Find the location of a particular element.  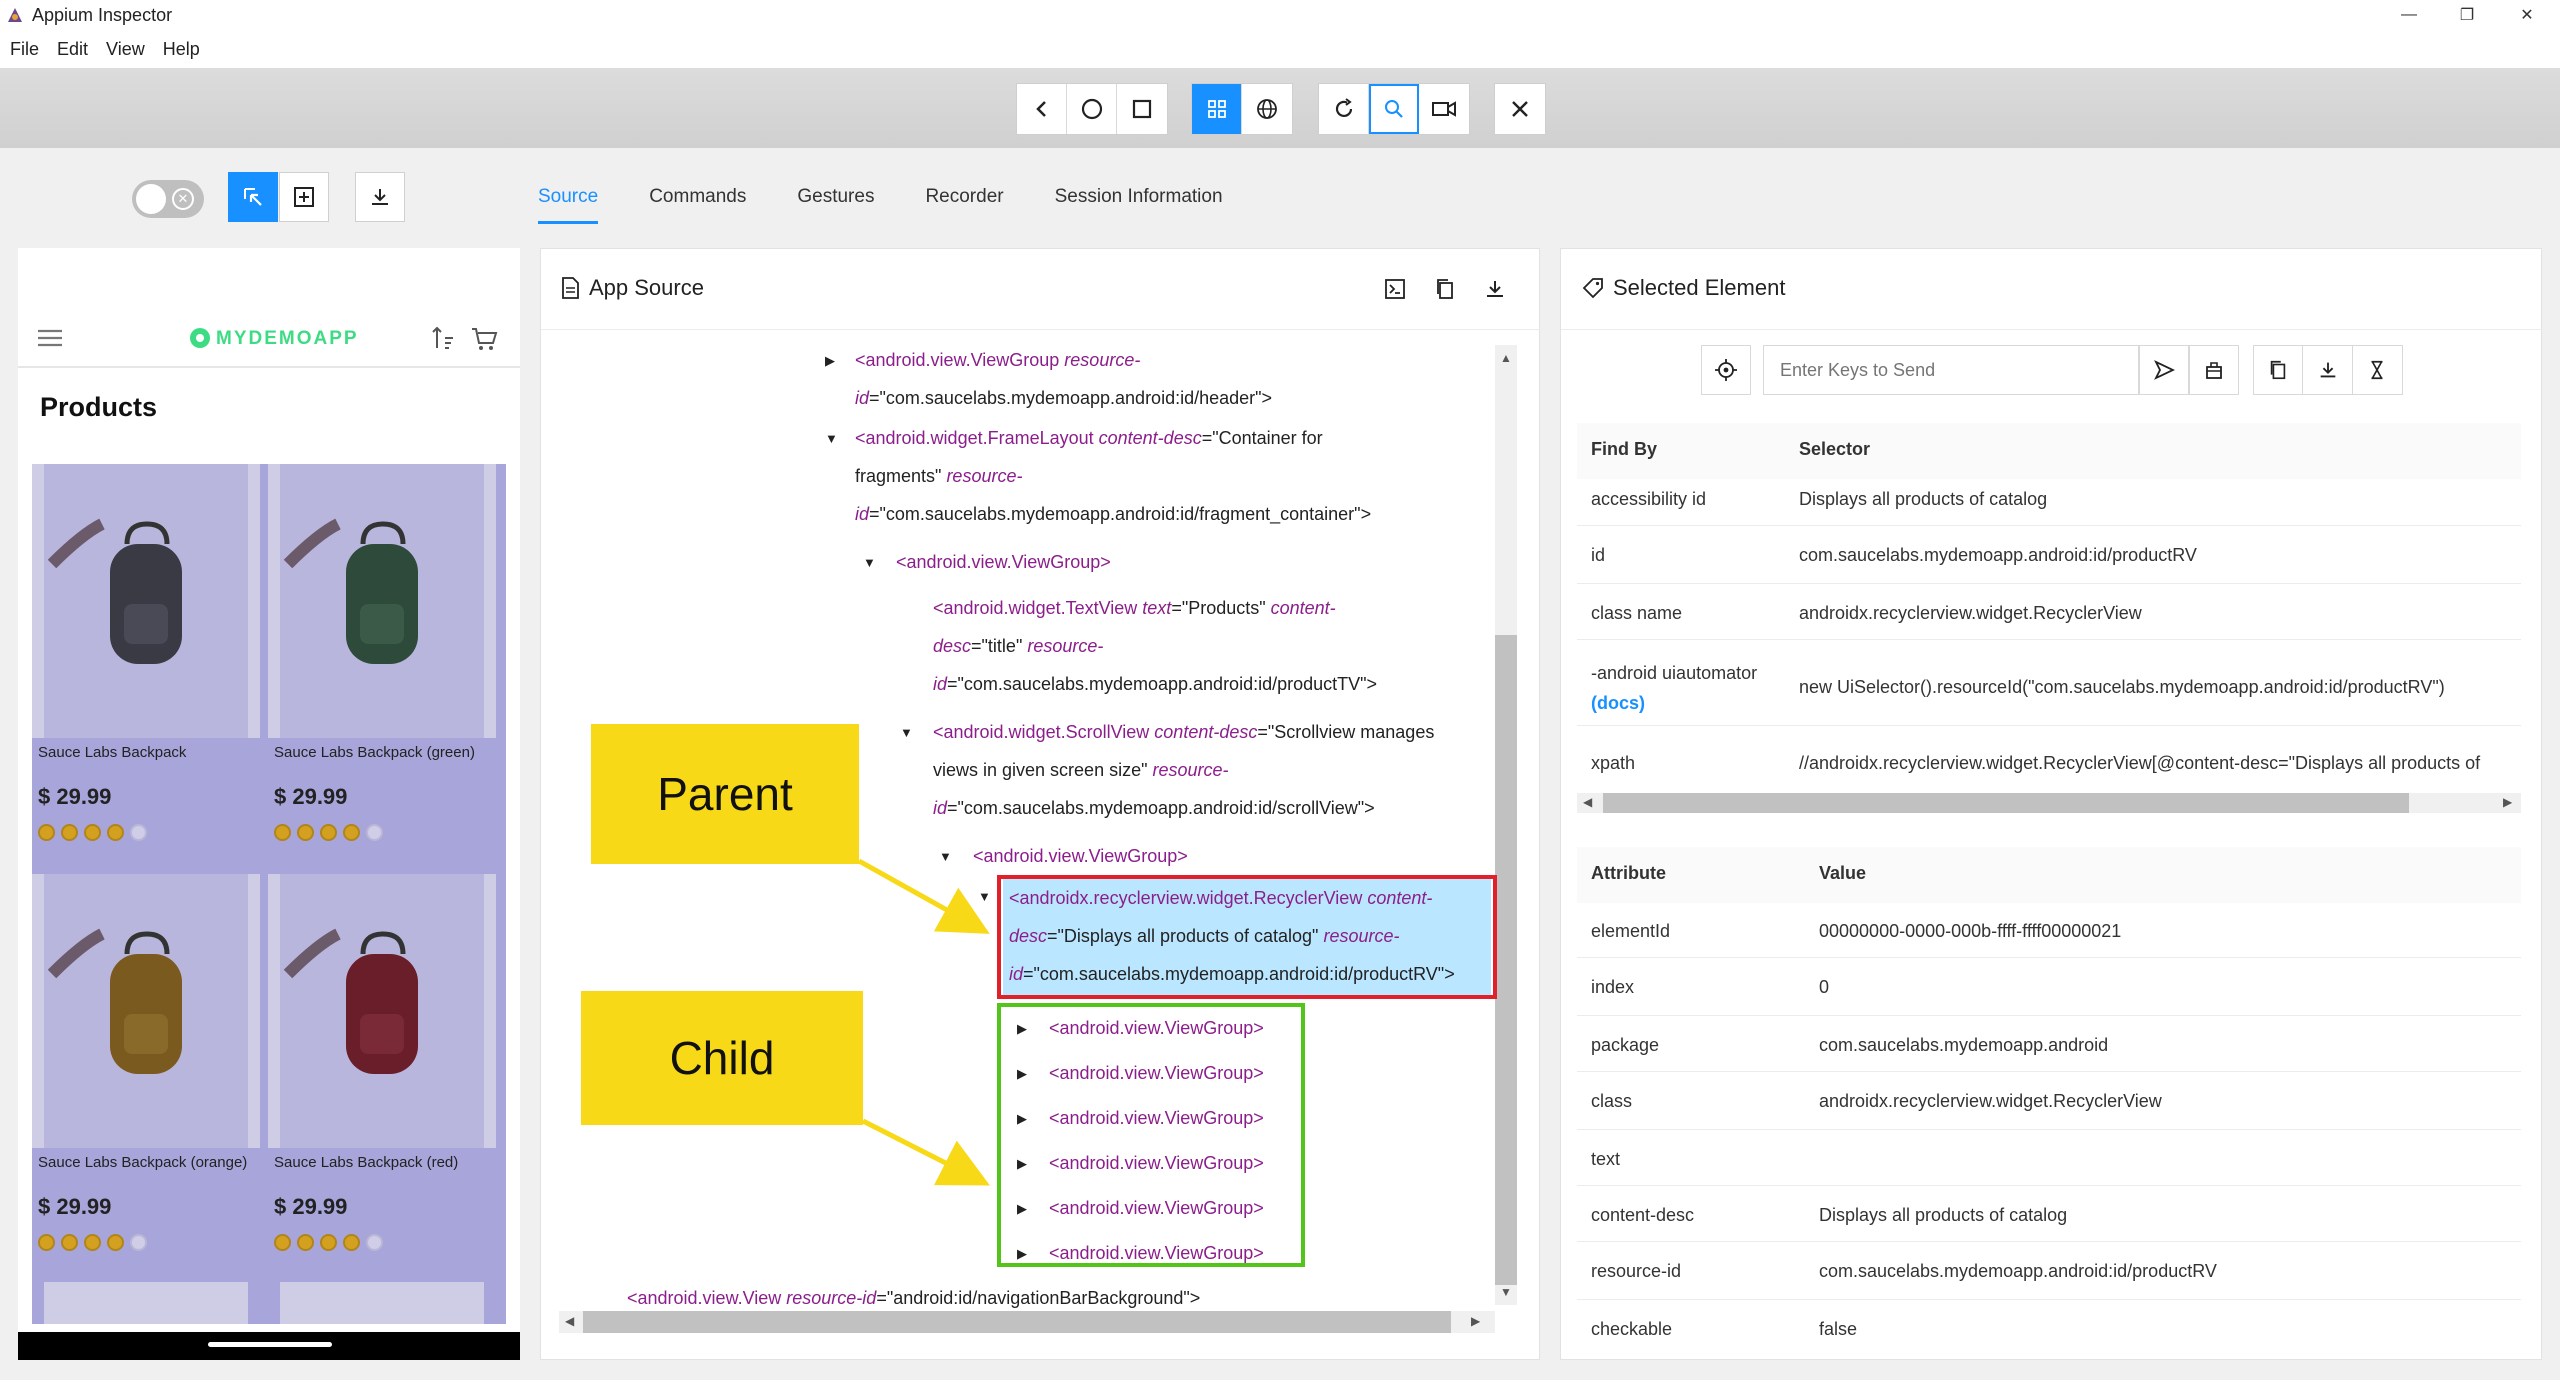

copy-attributes-button is located at coordinates (2279, 370).